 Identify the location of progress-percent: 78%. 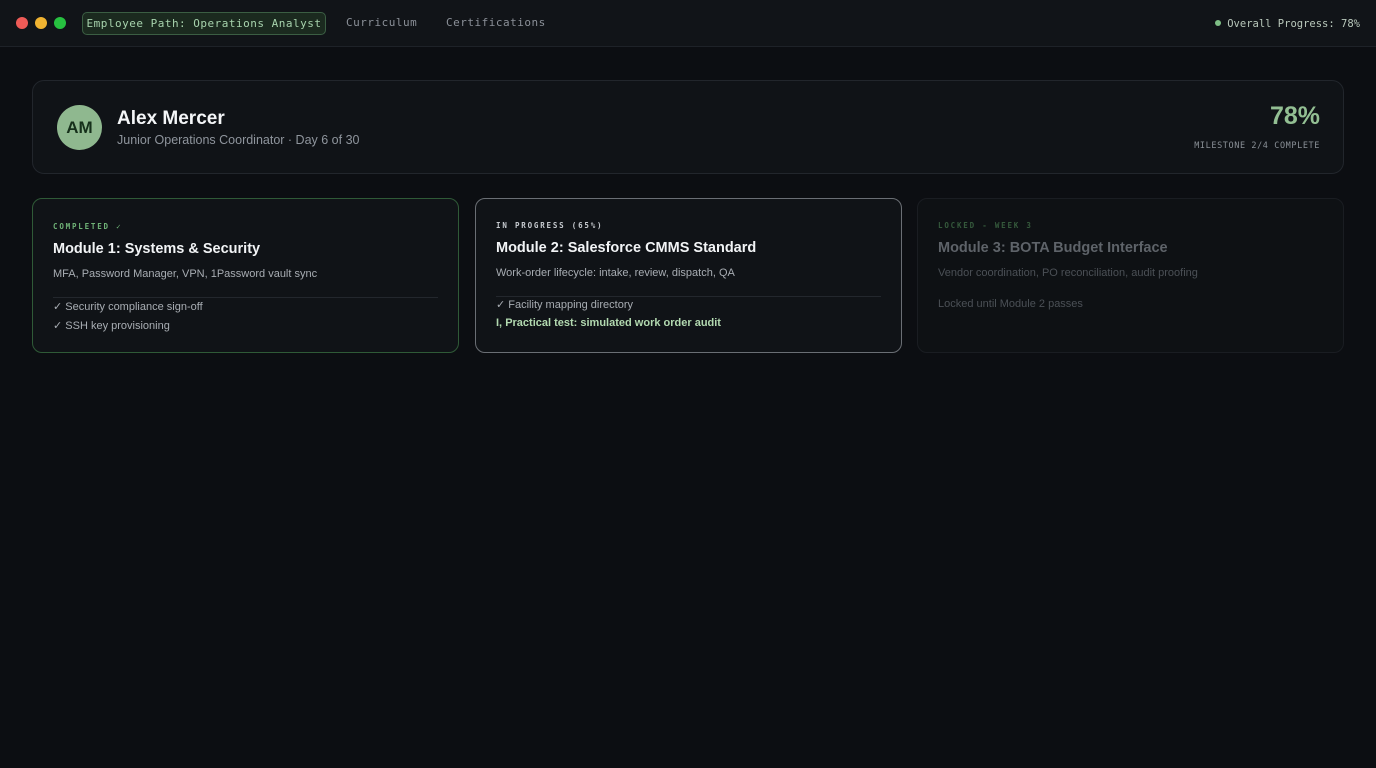
(1294, 116).